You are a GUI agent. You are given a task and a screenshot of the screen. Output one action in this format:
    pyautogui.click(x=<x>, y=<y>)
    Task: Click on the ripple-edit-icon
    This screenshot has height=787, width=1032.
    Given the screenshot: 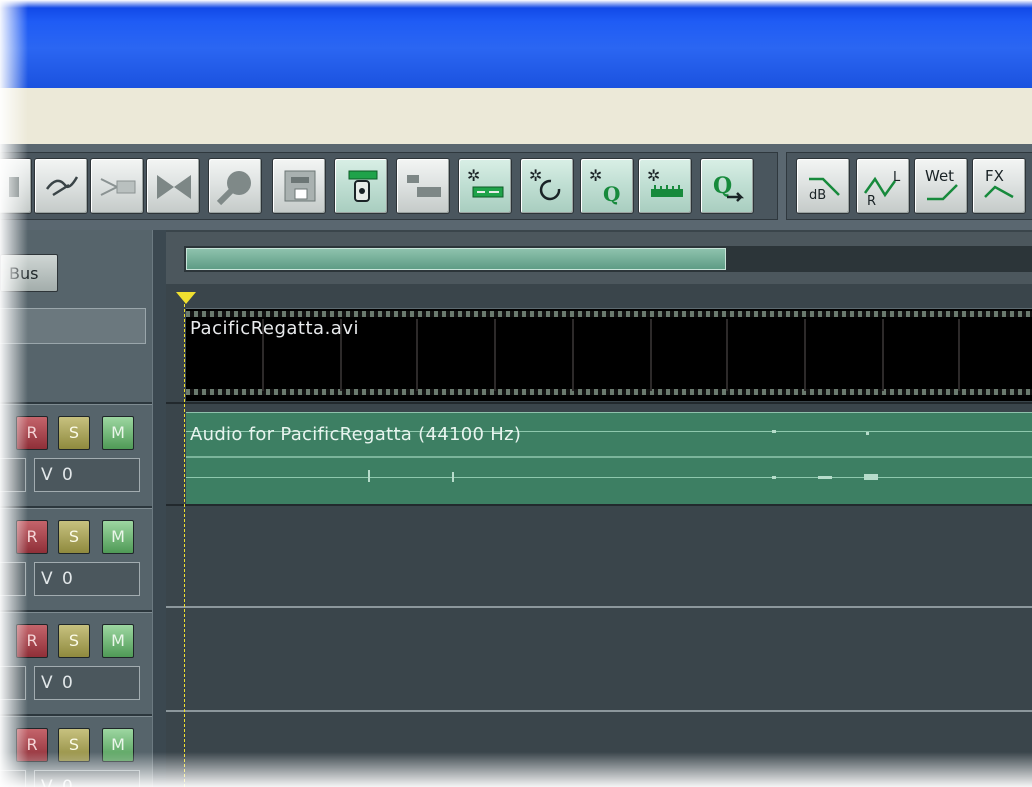 What is the action you would take?
    pyautogui.click(x=174, y=187)
    